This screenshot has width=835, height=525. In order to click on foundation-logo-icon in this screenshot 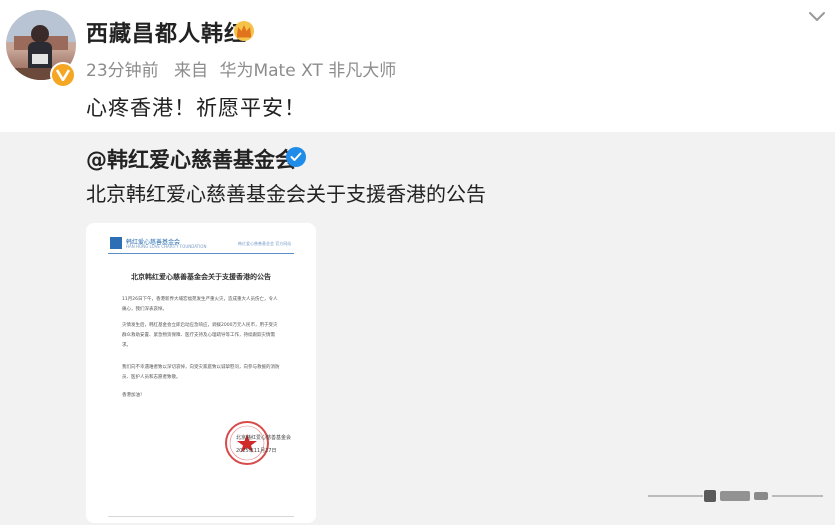, I will do `click(116, 243)`.